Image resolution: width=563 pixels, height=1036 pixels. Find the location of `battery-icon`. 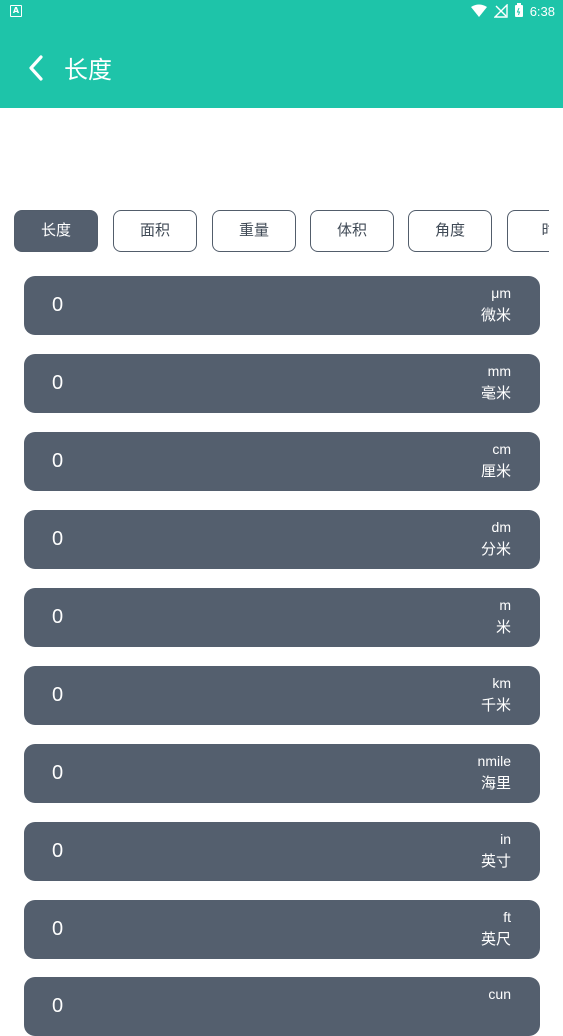

battery-icon is located at coordinates (519, 12).